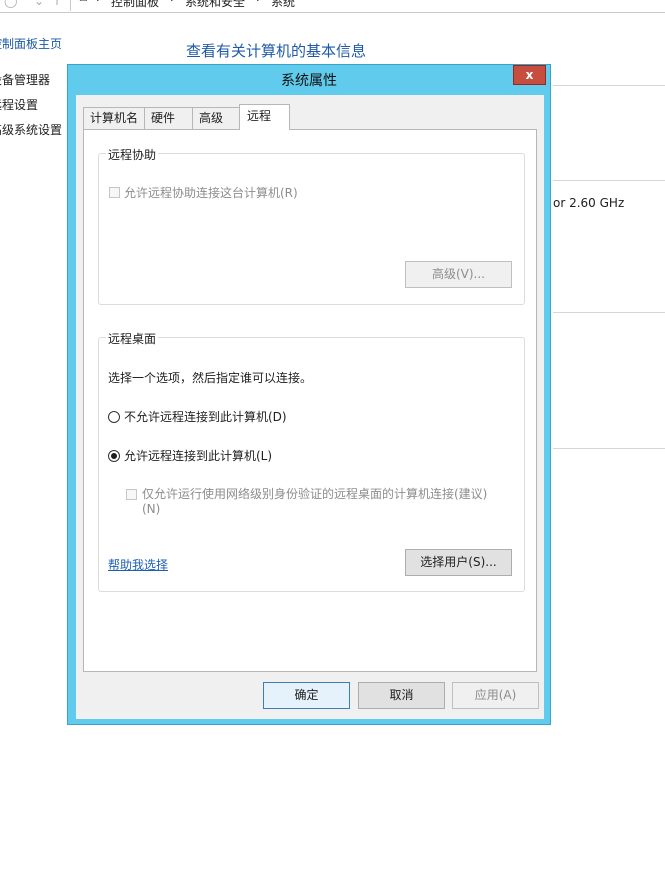  What do you see at coordinates (215, 5) in the screenshot?
I see `breadcrumb-item: 系统和安全` at bounding box center [215, 5].